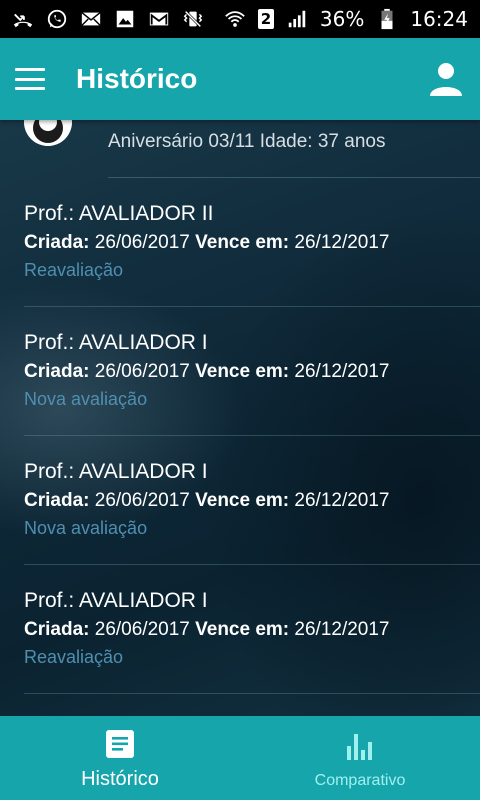 This screenshot has width=480, height=800. I want to click on tab-comparativo: Comparativo, so click(360, 758).